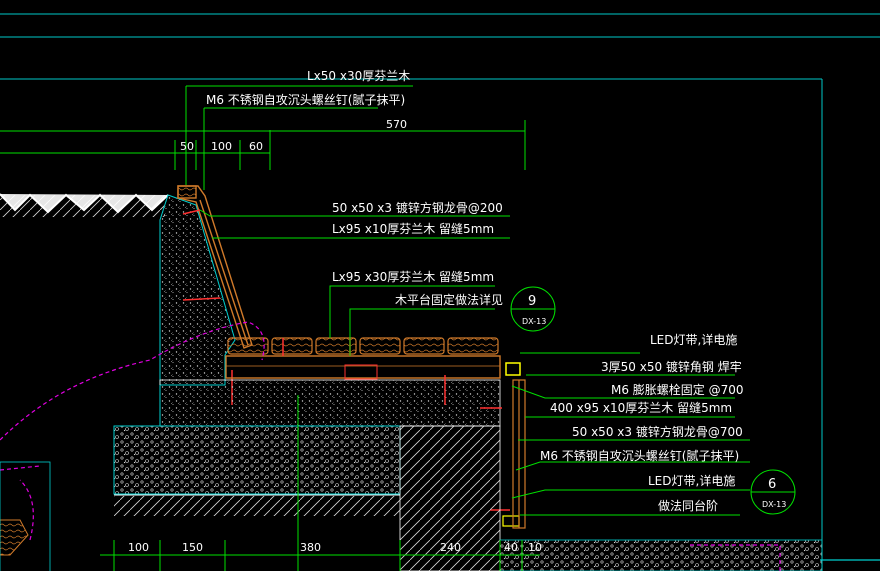 The height and width of the screenshot is (571, 880). Describe the element at coordinates (25, 516) in the screenshot. I see `left-fragment` at that location.